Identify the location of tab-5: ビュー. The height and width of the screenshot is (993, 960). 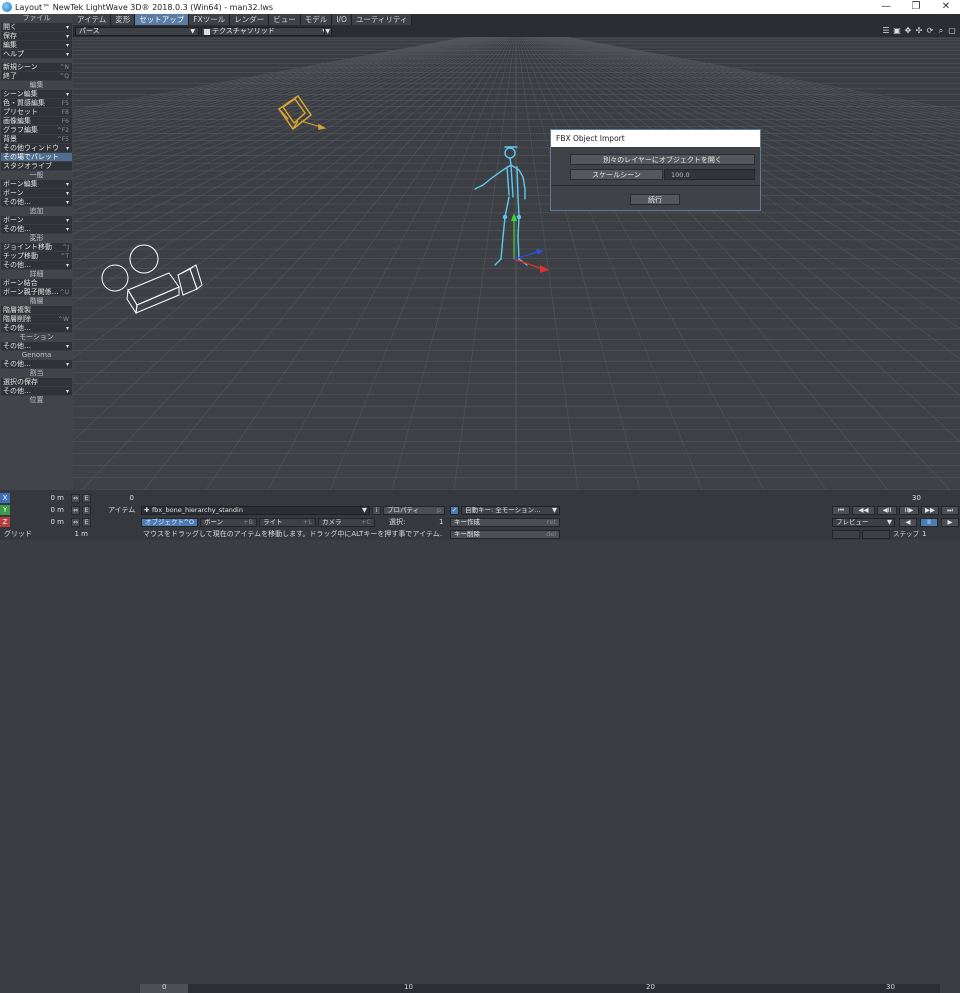
(285, 19).